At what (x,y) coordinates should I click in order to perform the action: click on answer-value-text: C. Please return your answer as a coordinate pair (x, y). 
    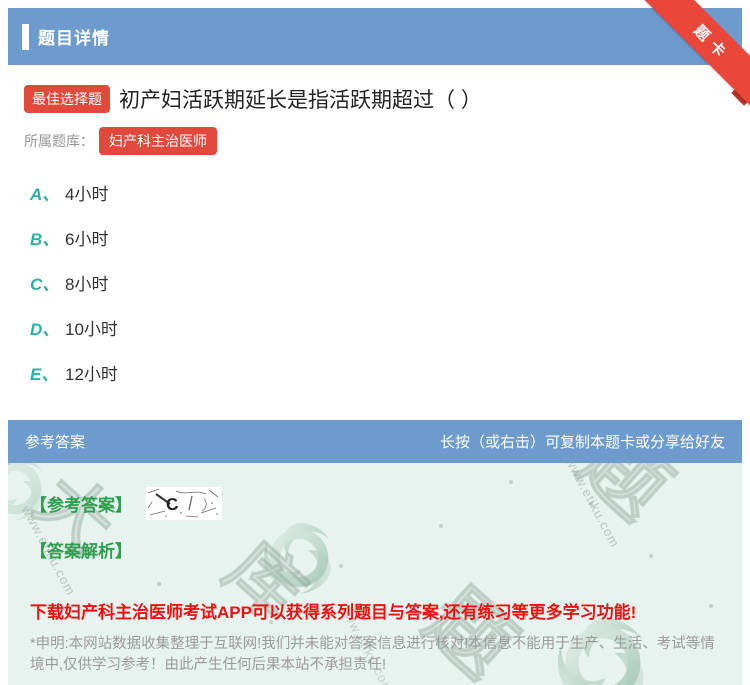
    Looking at the image, I should click on (172, 504).